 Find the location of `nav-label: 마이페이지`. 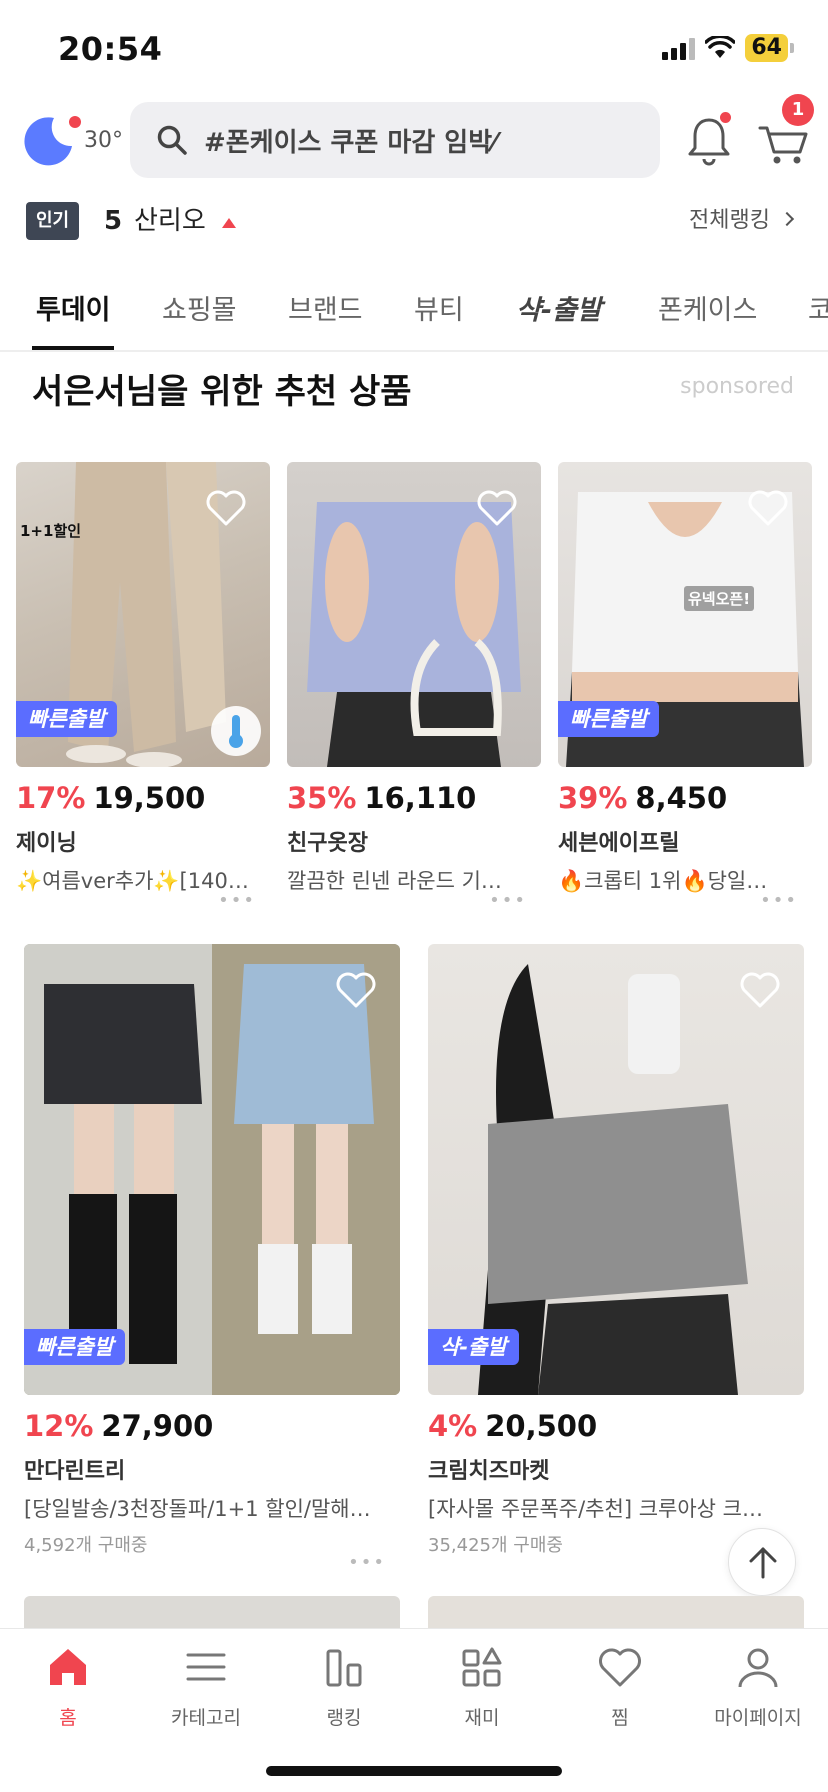

nav-label: 마이페이지 is located at coordinates (758, 1718).